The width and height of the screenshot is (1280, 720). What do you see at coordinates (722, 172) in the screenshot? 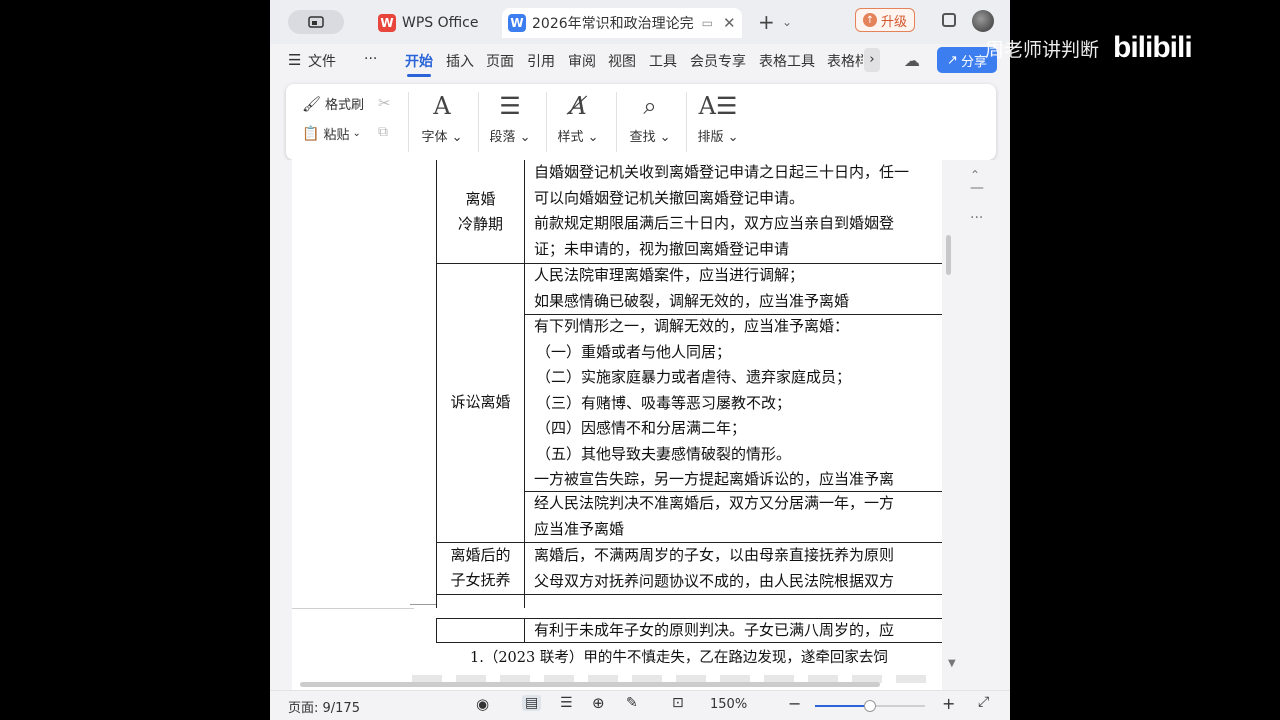
I see `content-line: 自婚姻登记机关收到离婚登记申请之日起三十日内，任一` at bounding box center [722, 172].